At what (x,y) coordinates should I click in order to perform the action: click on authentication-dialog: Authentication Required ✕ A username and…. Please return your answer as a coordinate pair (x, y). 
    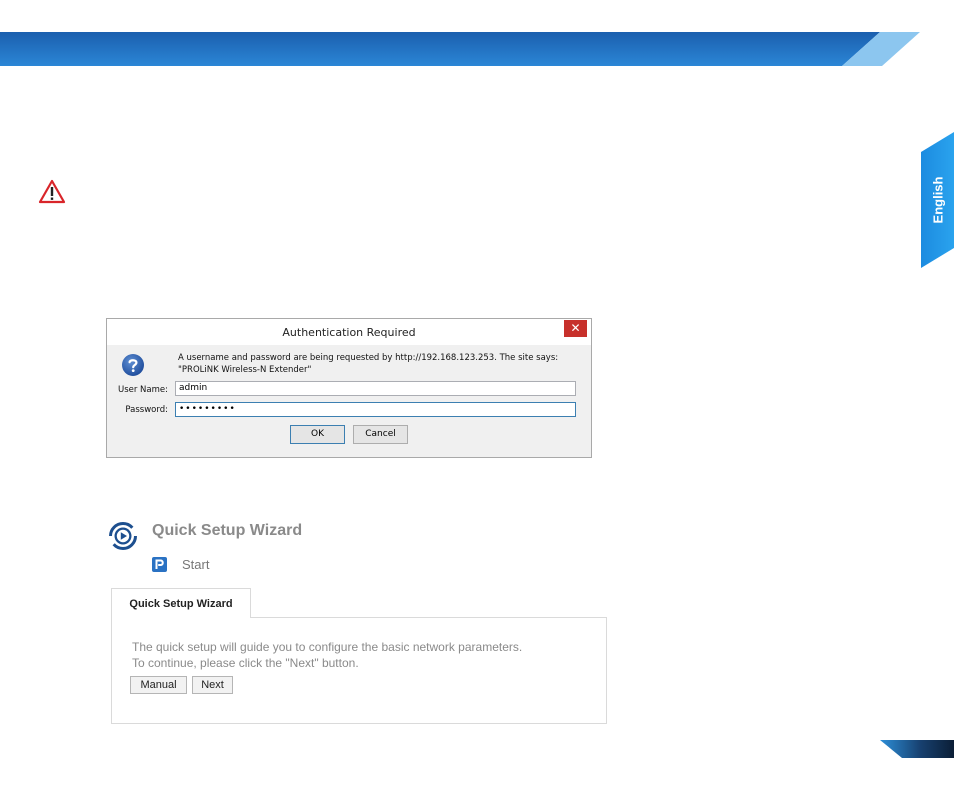
    Looking at the image, I should click on (349, 388).